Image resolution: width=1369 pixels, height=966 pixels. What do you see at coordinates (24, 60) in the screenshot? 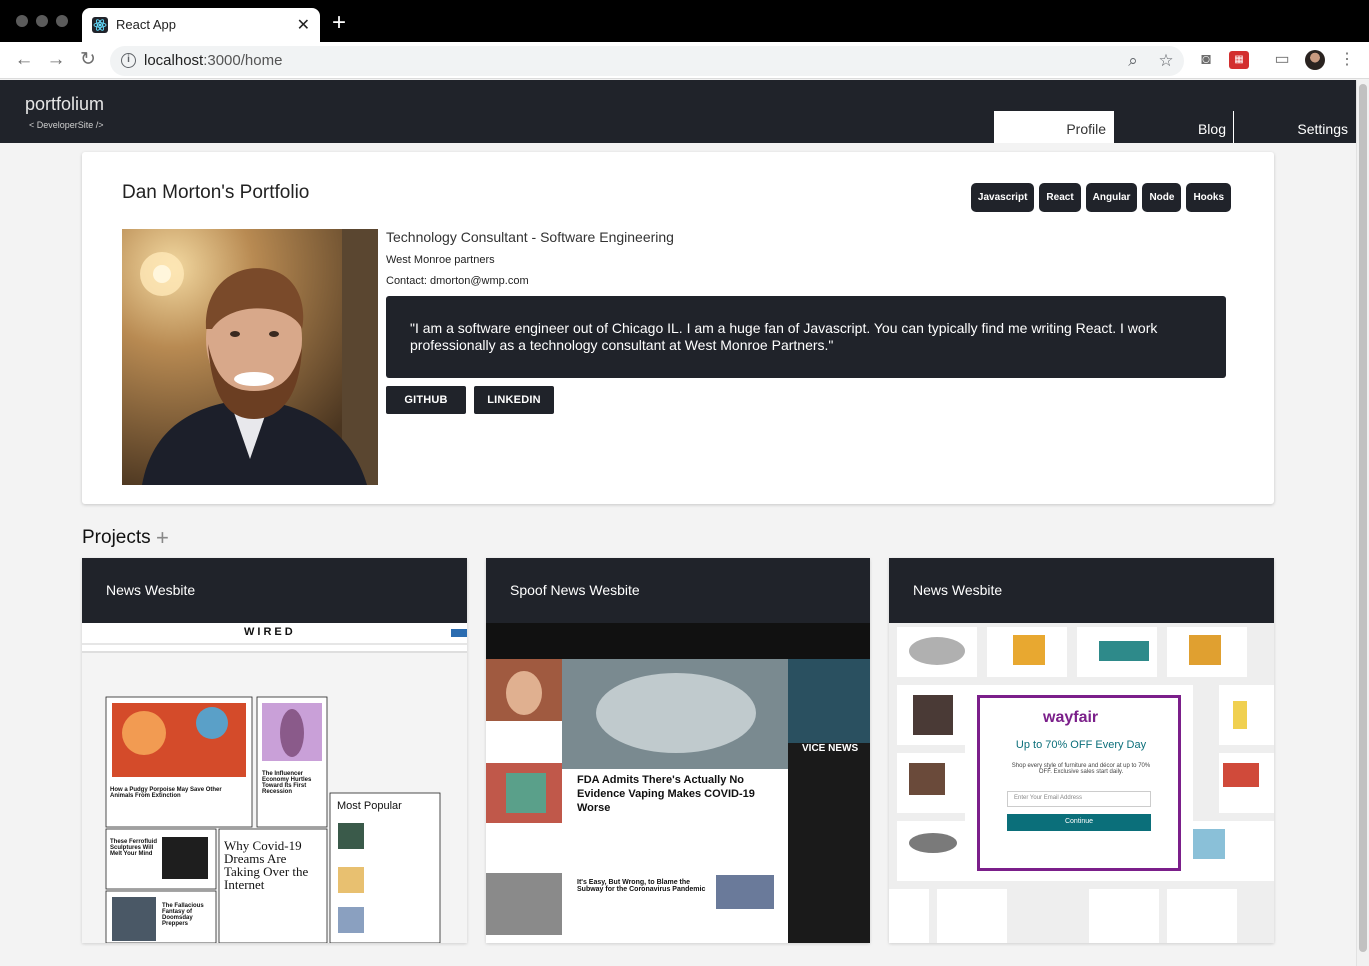
I see `back-icon: ←` at bounding box center [24, 60].